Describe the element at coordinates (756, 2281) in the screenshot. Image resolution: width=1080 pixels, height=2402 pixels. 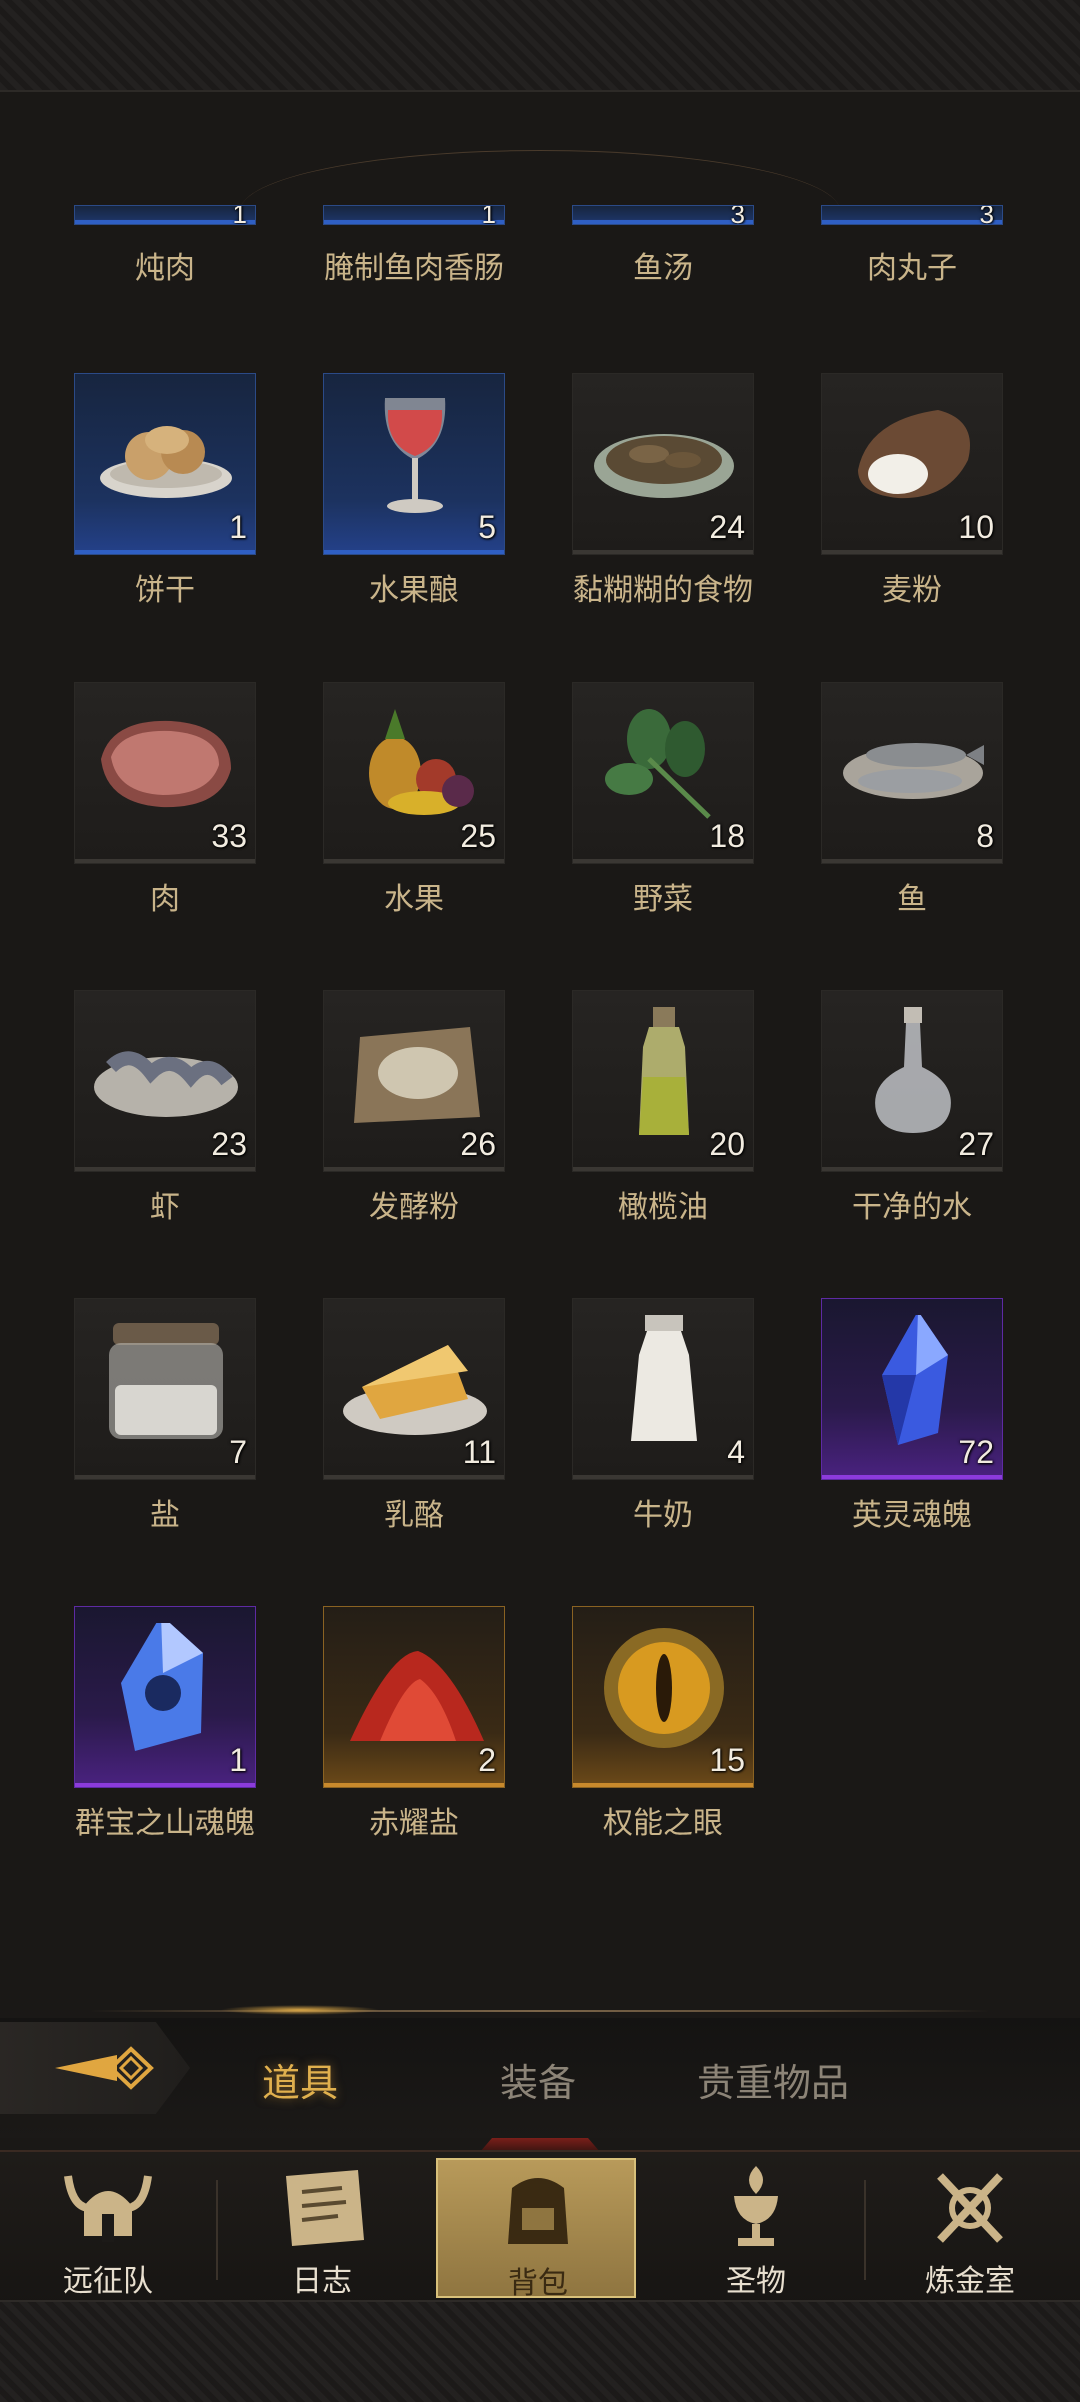
I see `nav-relics-label: 圣物` at that location.